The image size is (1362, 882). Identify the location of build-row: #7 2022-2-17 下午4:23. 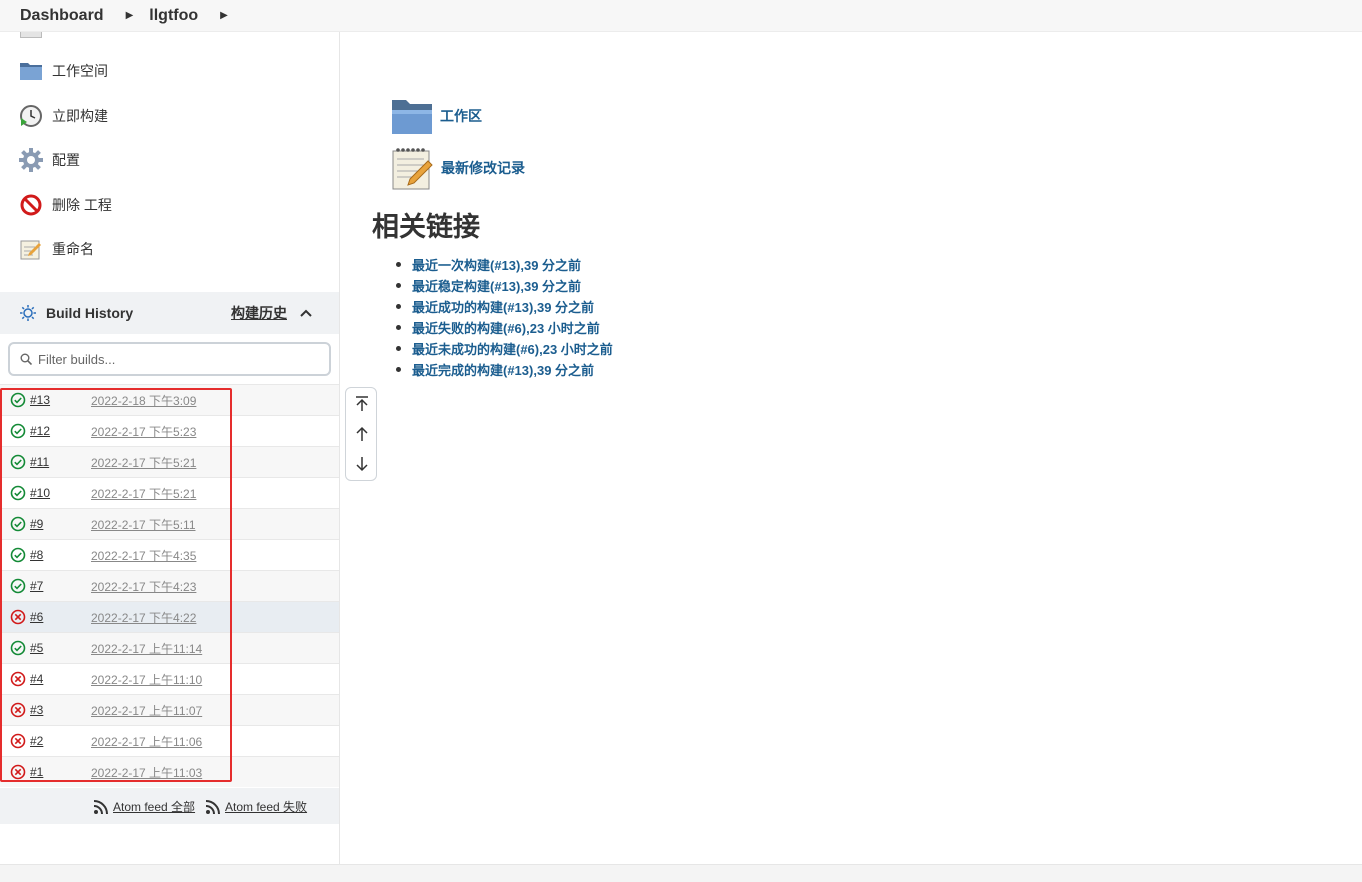
(169, 585).